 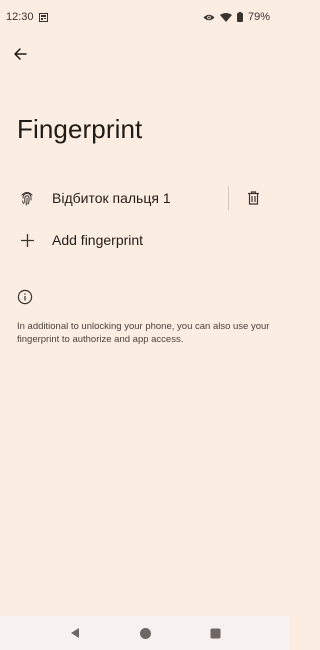 I want to click on wifi-icon, so click(x=225, y=17).